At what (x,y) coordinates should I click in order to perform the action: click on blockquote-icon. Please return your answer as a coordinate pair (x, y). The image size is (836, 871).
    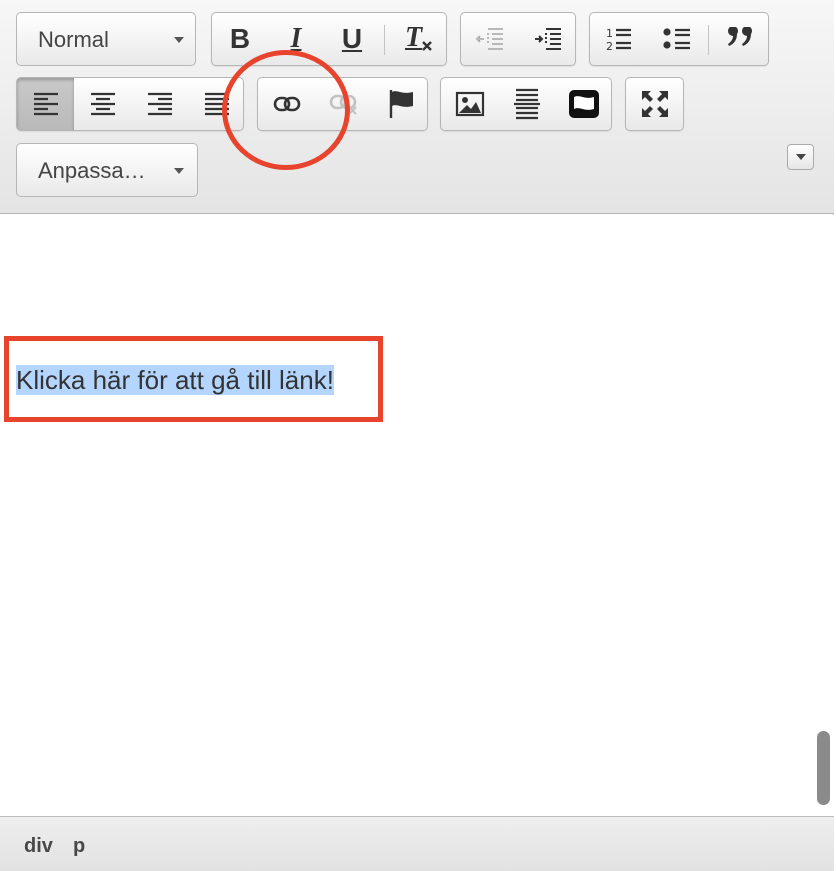
    Looking at the image, I should click on (740, 36).